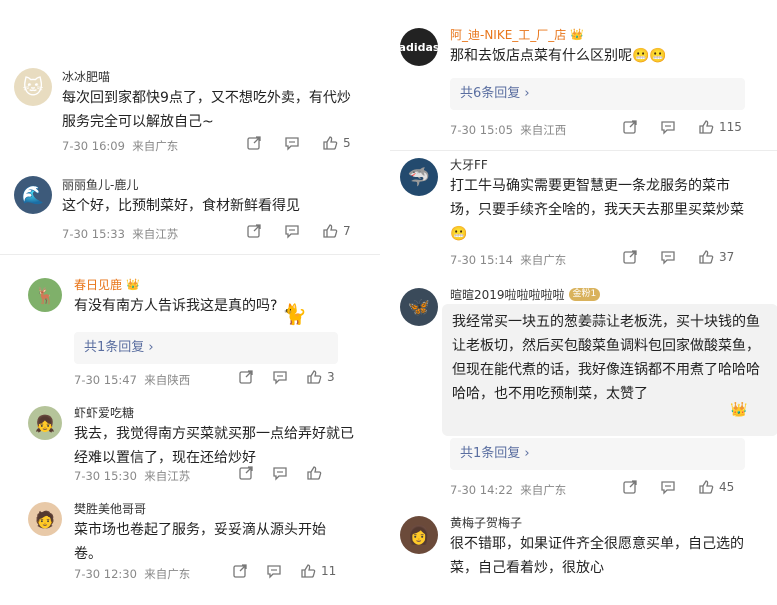 This screenshot has width=777, height=605. What do you see at coordinates (508, 130) in the screenshot?
I see `comment-meta: 7-30 15:05 来自江西` at bounding box center [508, 130].